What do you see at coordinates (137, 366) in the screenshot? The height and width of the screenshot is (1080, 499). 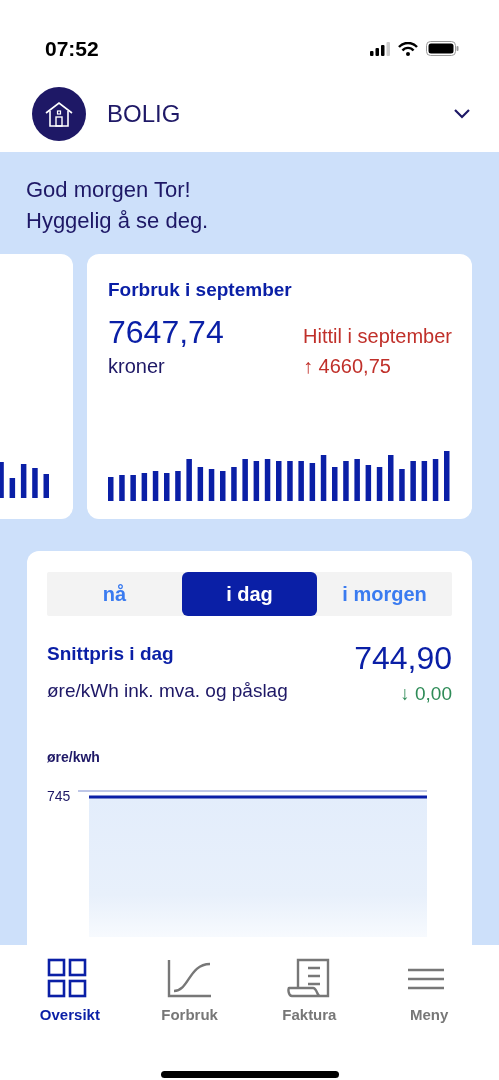 I see `unit-text: kroner` at bounding box center [137, 366].